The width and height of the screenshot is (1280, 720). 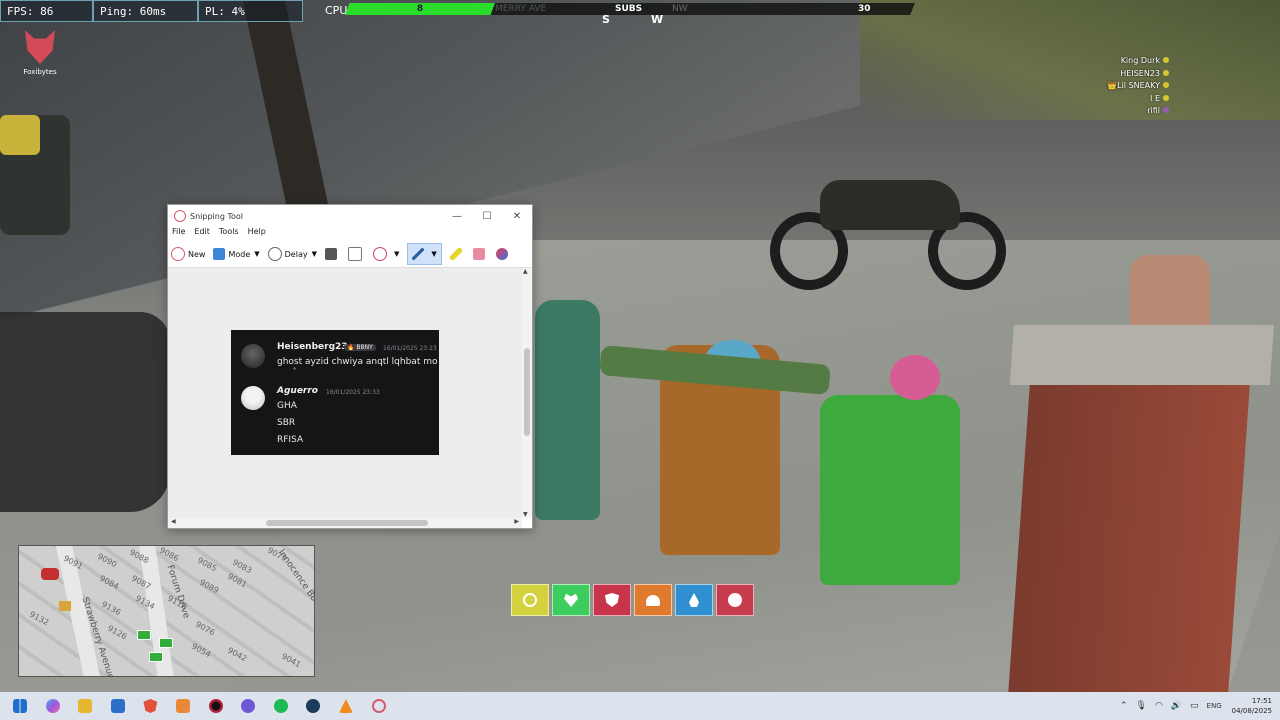 I want to click on taskbar-vlc, so click(x=346, y=706).